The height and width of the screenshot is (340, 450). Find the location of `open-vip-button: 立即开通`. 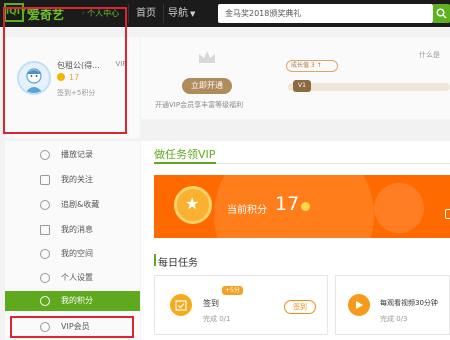

open-vip-button: 立即开通 is located at coordinates (207, 86).